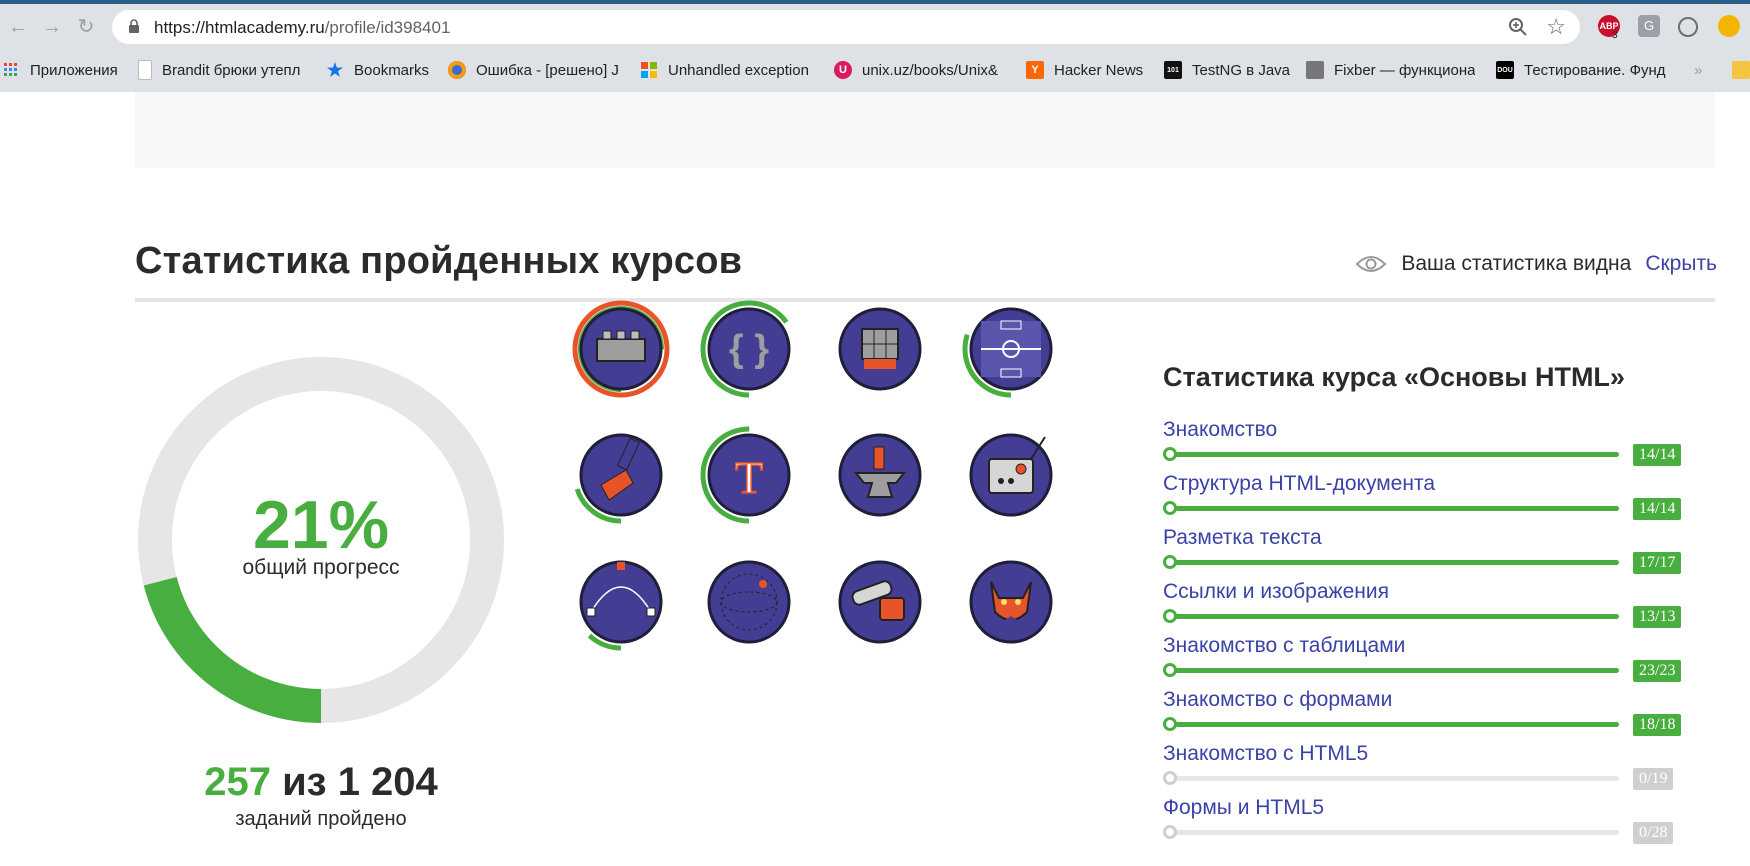 This screenshot has width=1750, height=866. What do you see at coordinates (387, 27) in the screenshot?
I see `url-path: /profile/id398401` at bounding box center [387, 27].